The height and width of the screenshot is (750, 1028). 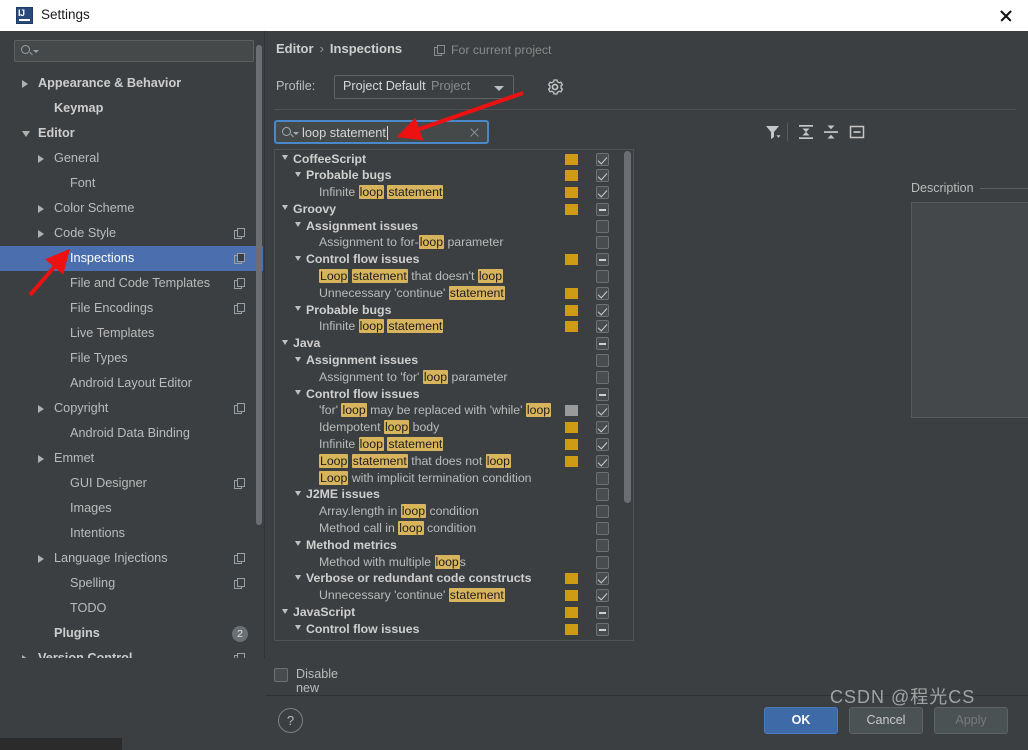 What do you see at coordinates (131, 652) in the screenshot?
I see `sidebar-item-version-control: Version Control` at bounding box center [131, 652].